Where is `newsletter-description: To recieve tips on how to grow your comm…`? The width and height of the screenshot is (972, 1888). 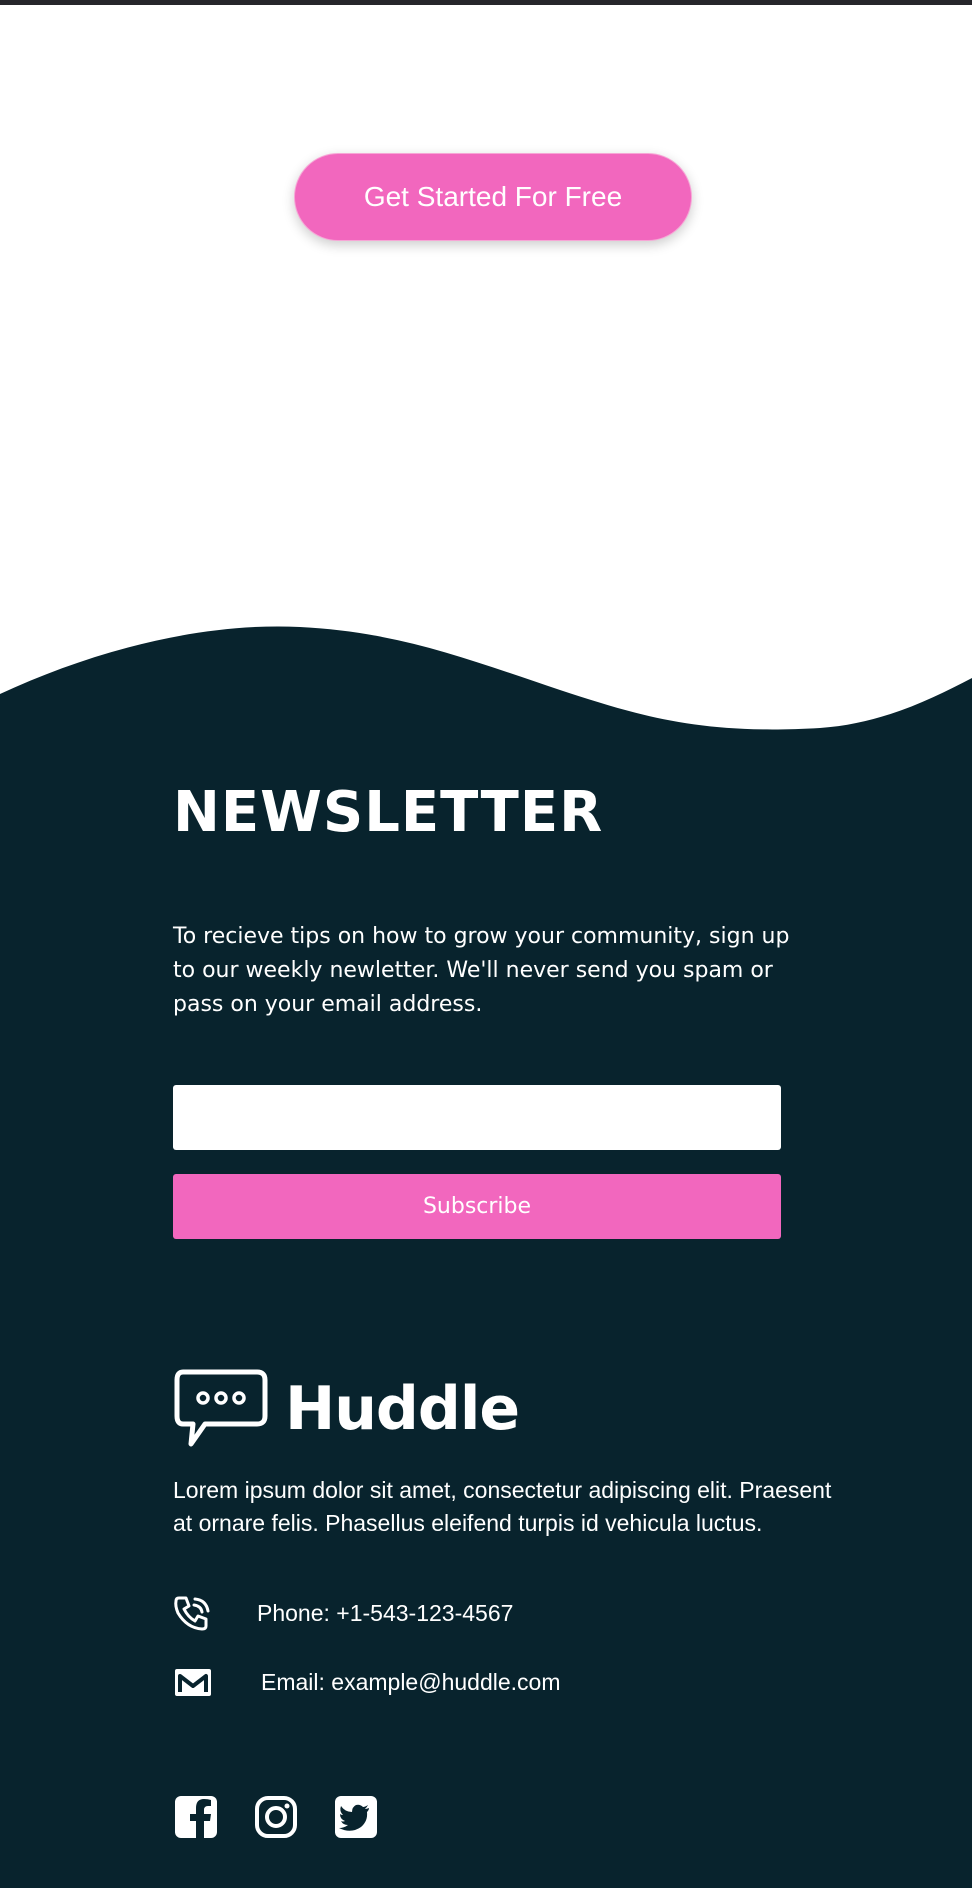
newsletter-description: To recieve tips on how to grow your comm… is located at coordinates (481, 970).